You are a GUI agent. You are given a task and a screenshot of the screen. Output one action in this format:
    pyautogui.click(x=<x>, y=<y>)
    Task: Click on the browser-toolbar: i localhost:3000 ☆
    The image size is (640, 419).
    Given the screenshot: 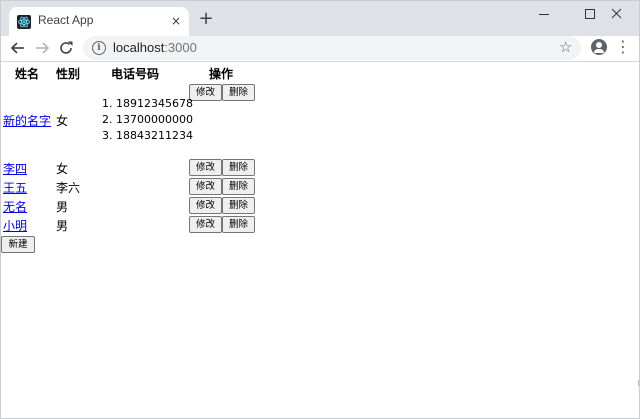 What is the action you would take?
    pyautogui.click(x=320, y=49)
    